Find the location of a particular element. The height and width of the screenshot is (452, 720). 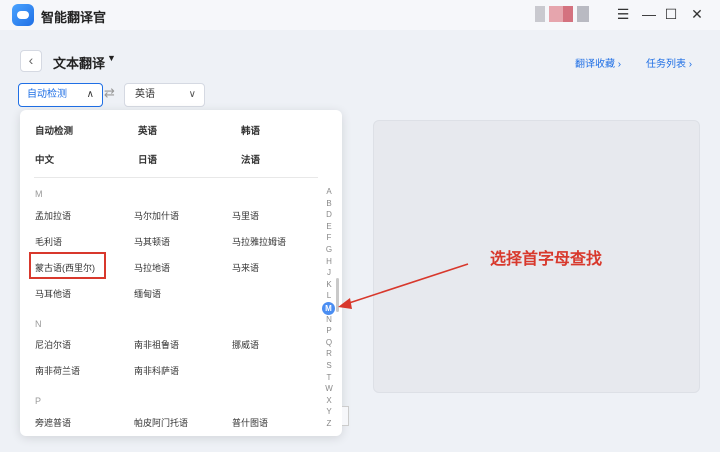

alphabet-letter-f: F is located at coordinates (329, 238).